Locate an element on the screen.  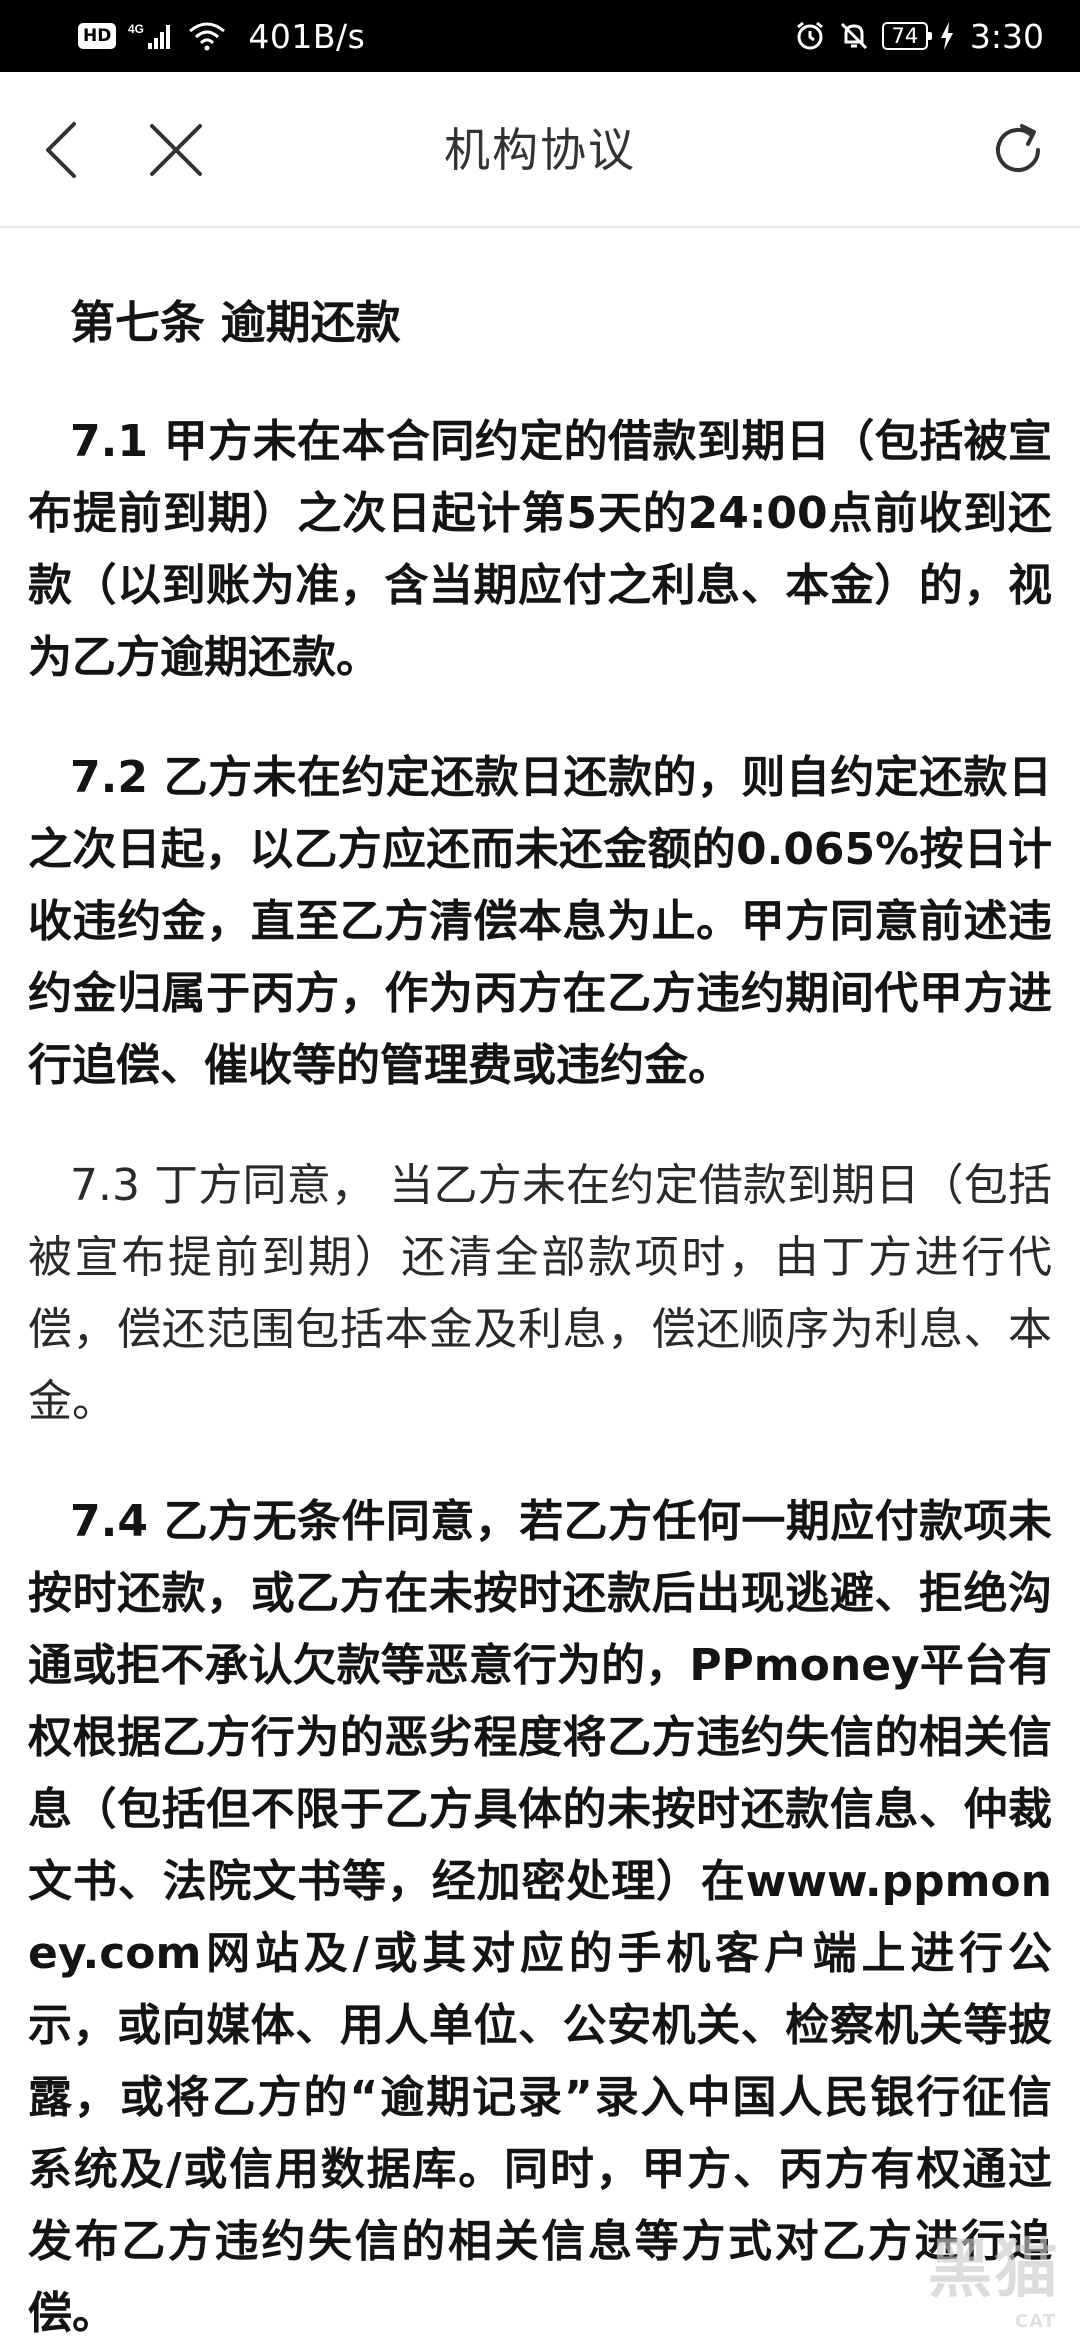
hd-badge: HD is located at coordinates (97, 36).